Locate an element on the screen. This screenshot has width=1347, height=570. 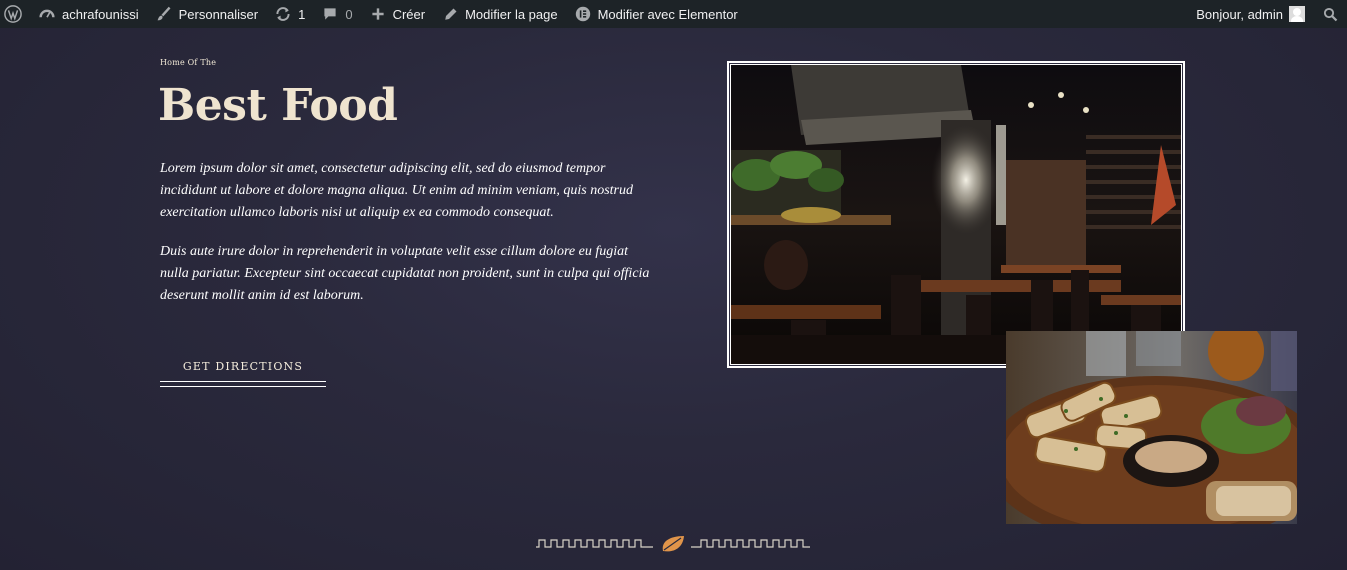
updates-icon is located at coordinates (283, 14).